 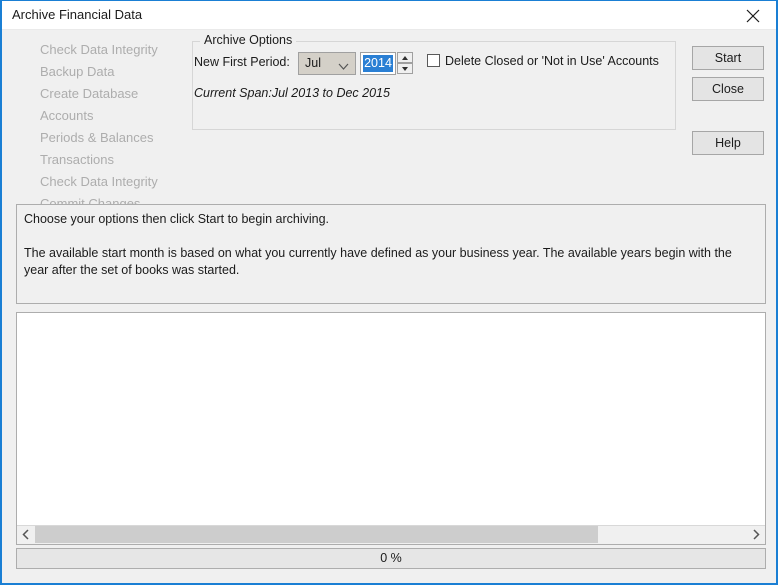 What do you see at coordinates (552, 60) in the screenshot?
I see `delete-closed-accounts-label: Delete Closed or 'Not in Use' Accounts` at bounding box center [552, 60].